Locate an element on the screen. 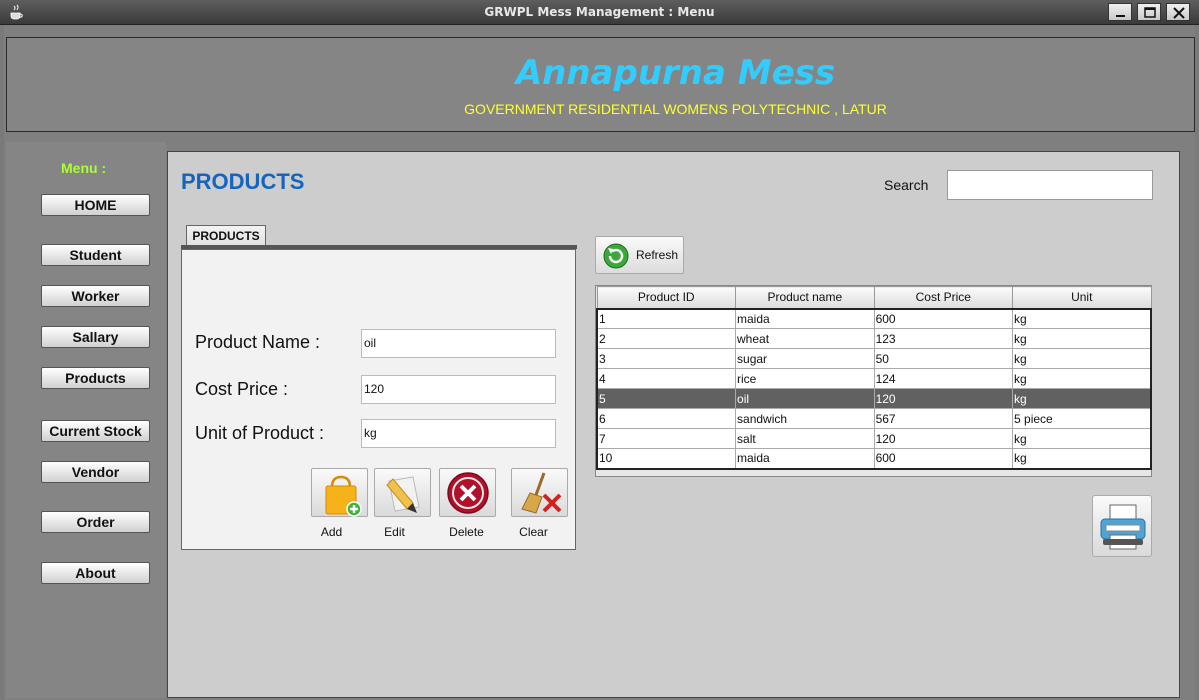 The height and width of the screenshot is (700, 1199). nav-worker-button: Worker is located at coordinates (95, 296).